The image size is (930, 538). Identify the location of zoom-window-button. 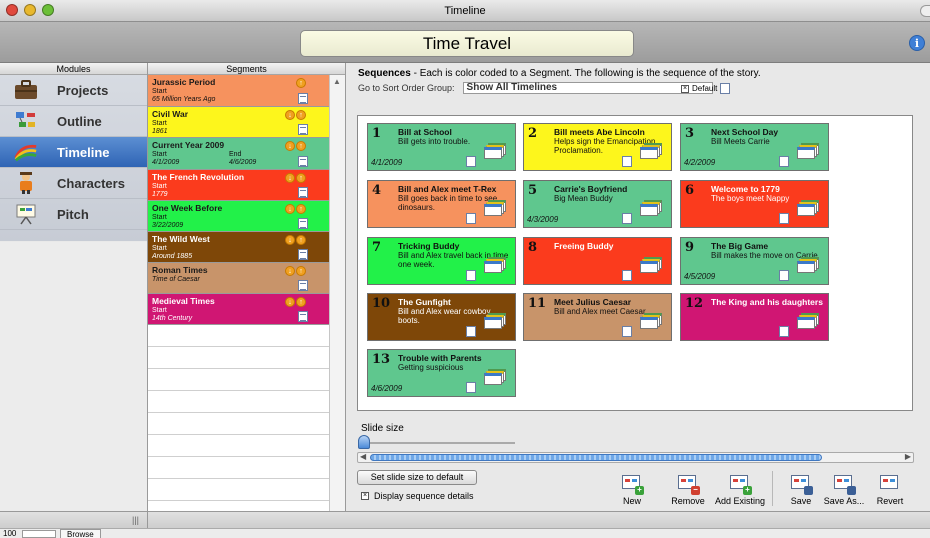
(48, 10).